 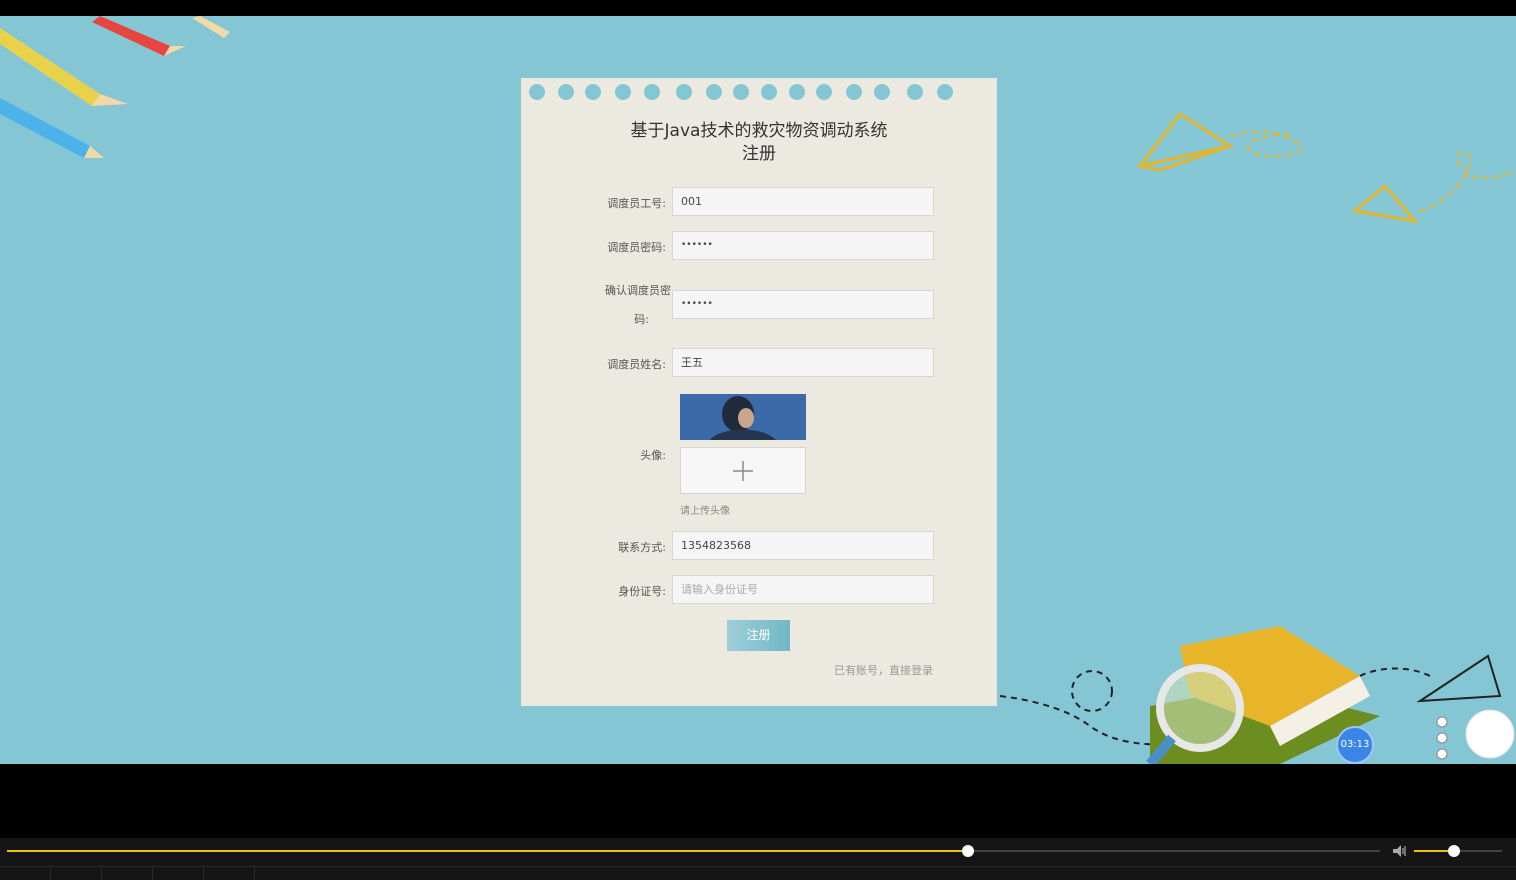 I want to click on register-title: 注册, so click(x=759, y=154).